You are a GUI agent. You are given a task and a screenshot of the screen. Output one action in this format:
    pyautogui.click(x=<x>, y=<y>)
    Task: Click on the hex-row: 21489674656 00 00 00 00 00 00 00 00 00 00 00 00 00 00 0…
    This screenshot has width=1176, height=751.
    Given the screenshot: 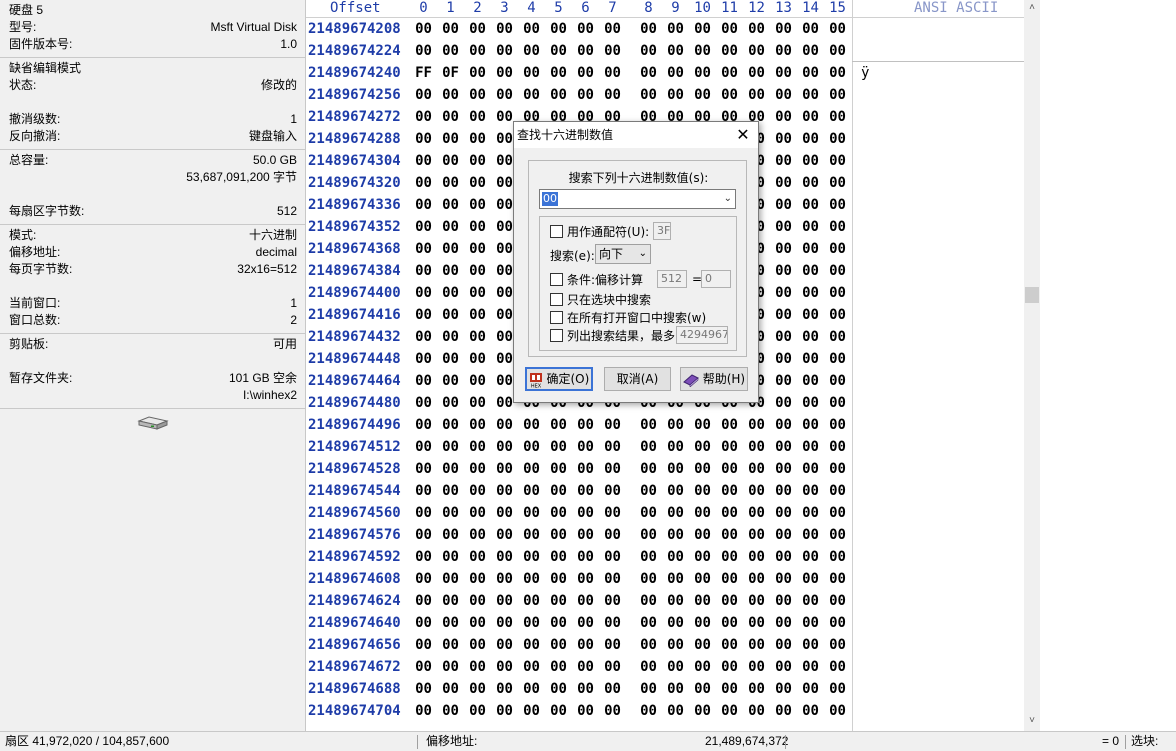 What is the action you would take?
    pyautogui.click(x=665, y=645)
    